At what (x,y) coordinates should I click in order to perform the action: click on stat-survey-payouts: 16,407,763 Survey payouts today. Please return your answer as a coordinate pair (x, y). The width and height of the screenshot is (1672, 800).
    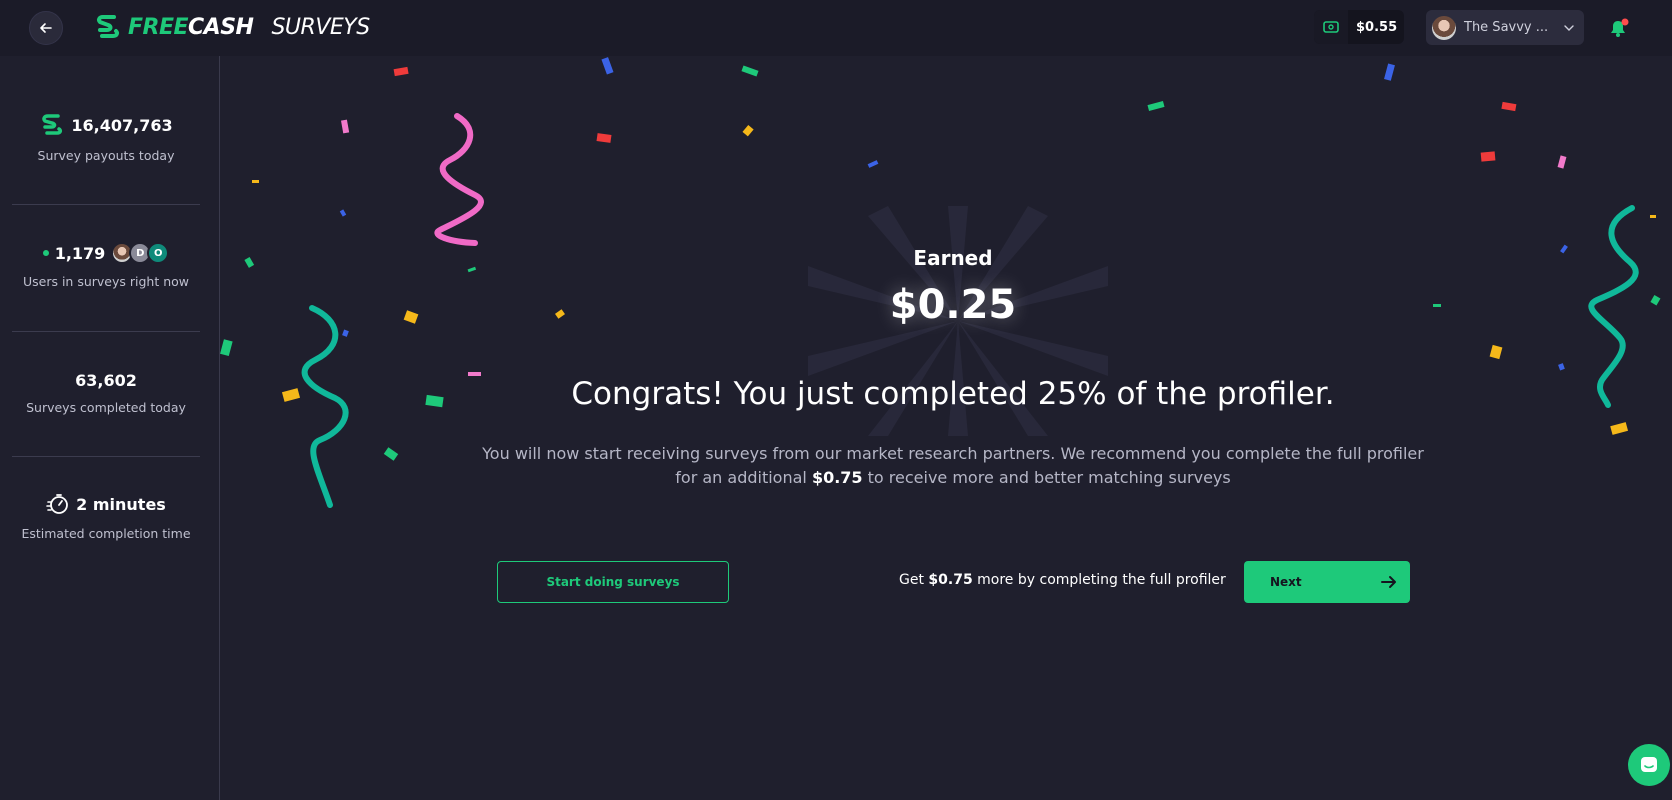
    Looking at the image, I should click on (106, 137).